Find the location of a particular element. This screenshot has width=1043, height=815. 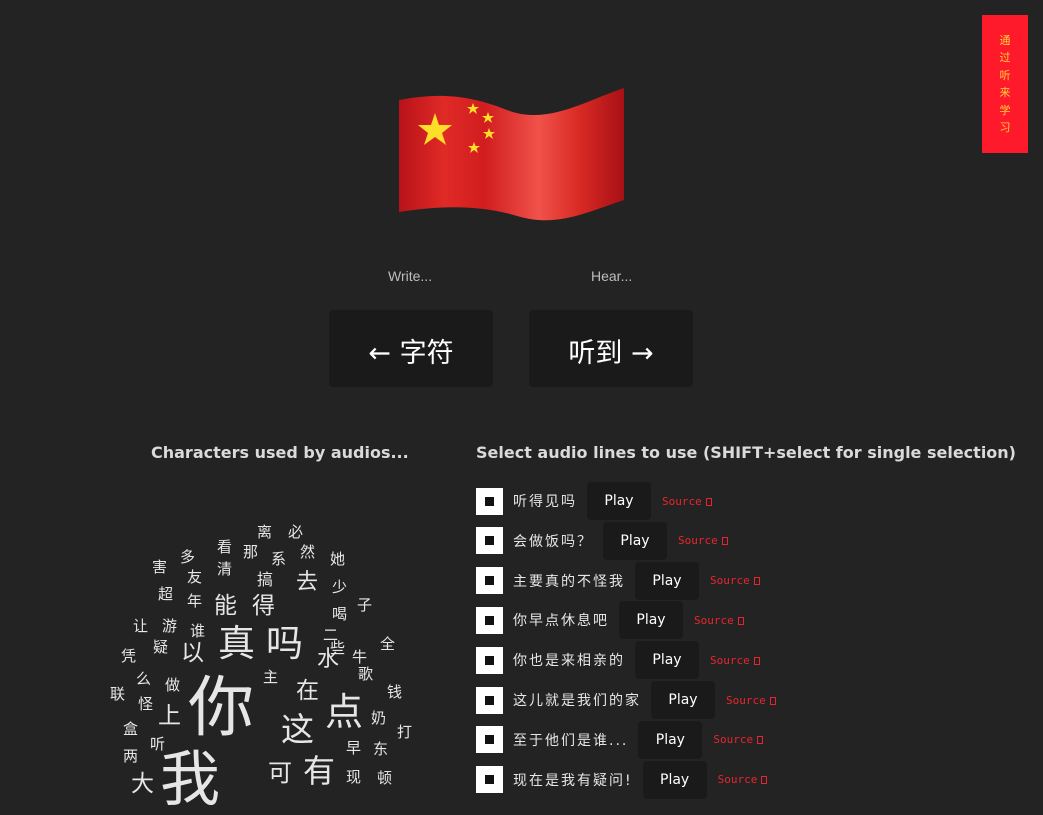

audio-line-row: 至于他们是谁... Play Source is located at coordinates (620, 739).